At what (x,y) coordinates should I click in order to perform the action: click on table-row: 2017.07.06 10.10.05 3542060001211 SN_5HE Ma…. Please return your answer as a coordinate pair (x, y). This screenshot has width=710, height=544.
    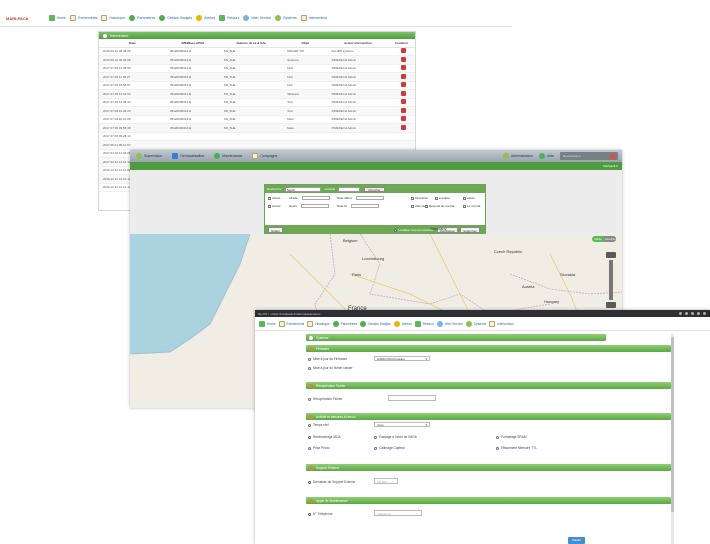
    Looking at the image, I should click on (257, 119).